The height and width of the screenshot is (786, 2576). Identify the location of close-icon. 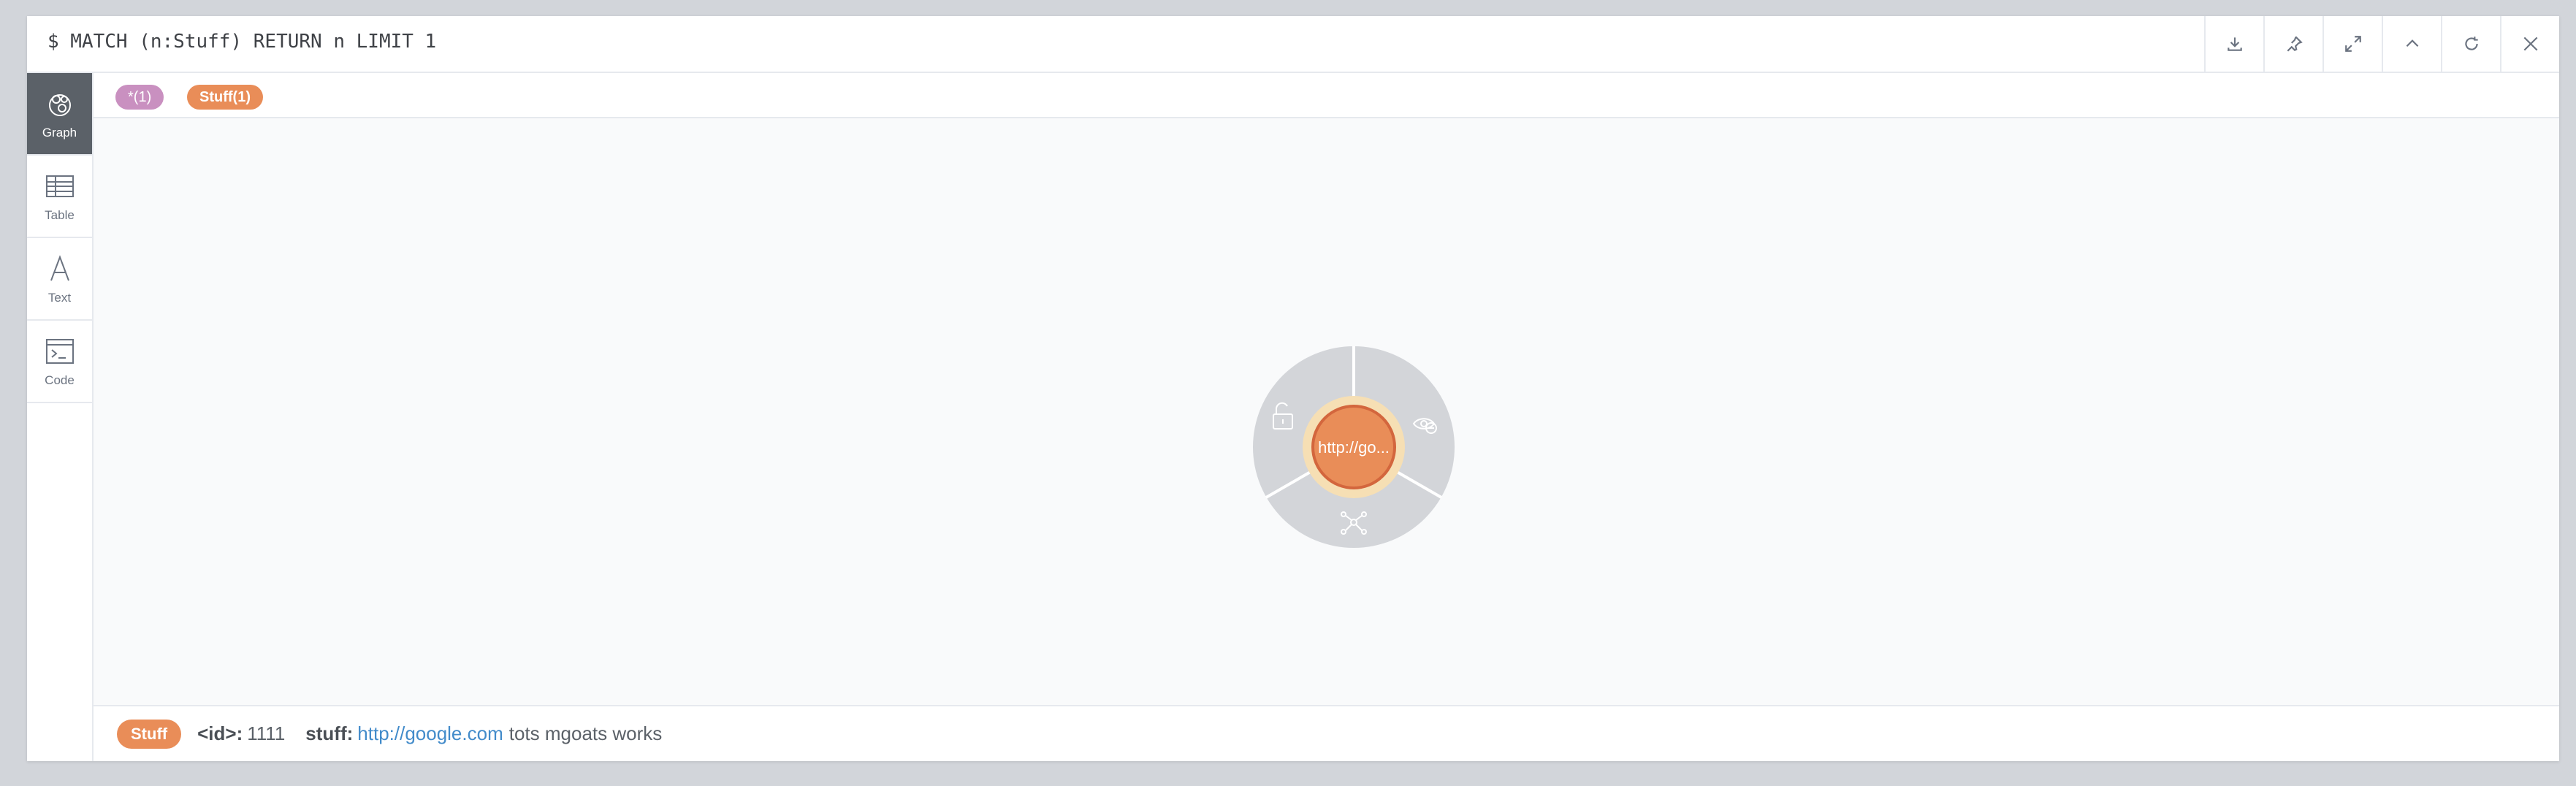
(2530, 44).